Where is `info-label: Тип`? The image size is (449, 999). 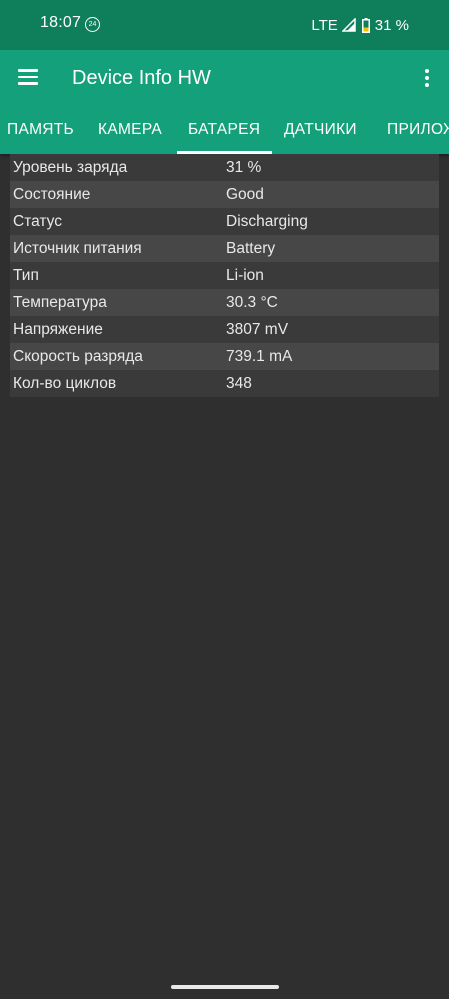 info-label: Тип is located at coordinates (26, 275).